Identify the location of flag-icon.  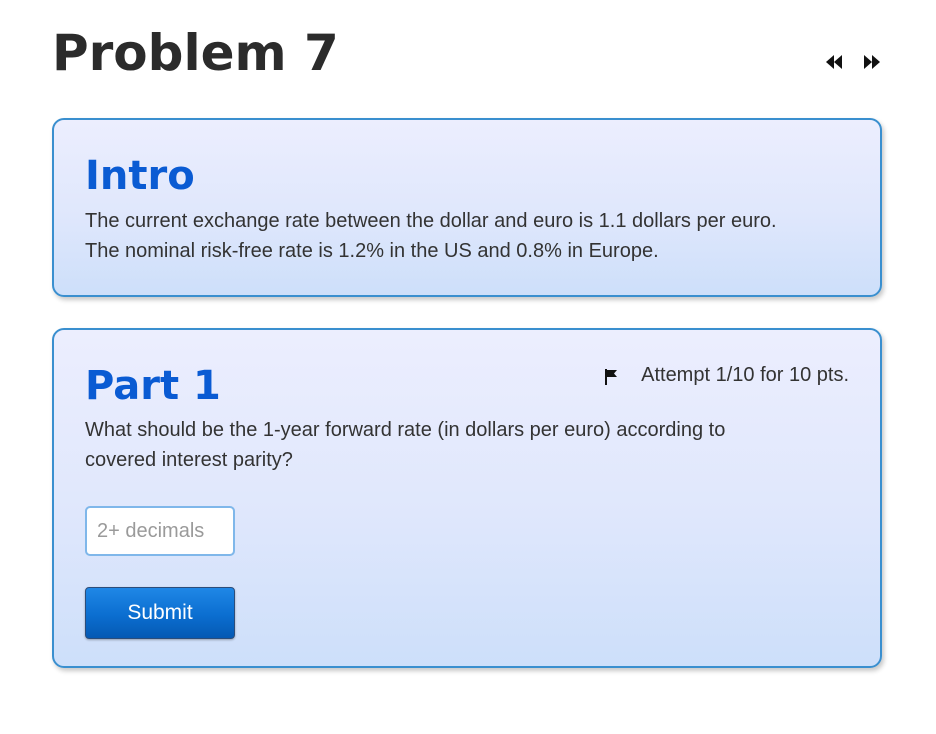
(612, 375).